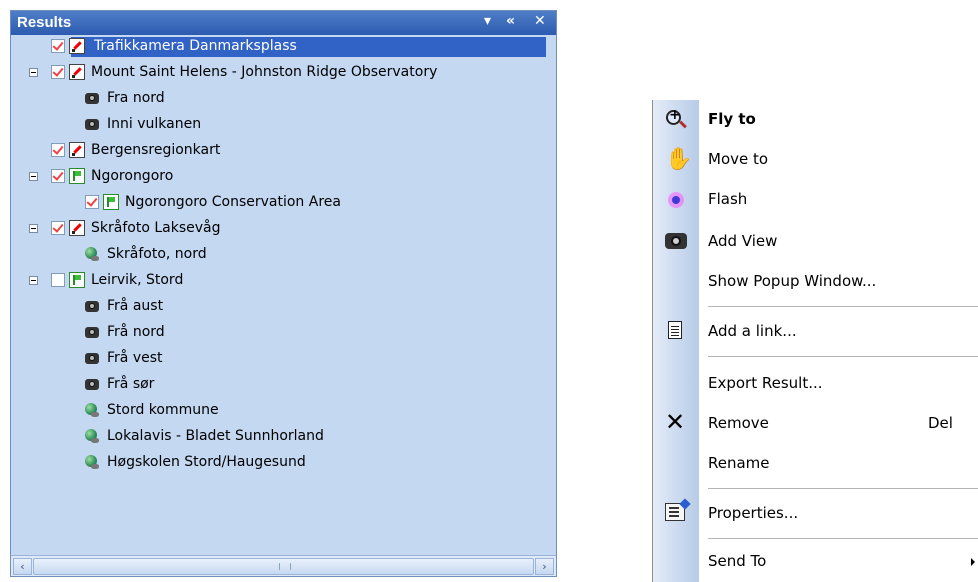 The image size is (978, 582). I want to click on tree-item-skrafoto-laksevag: Skråfoto Laksevåg, so click(283, 230).